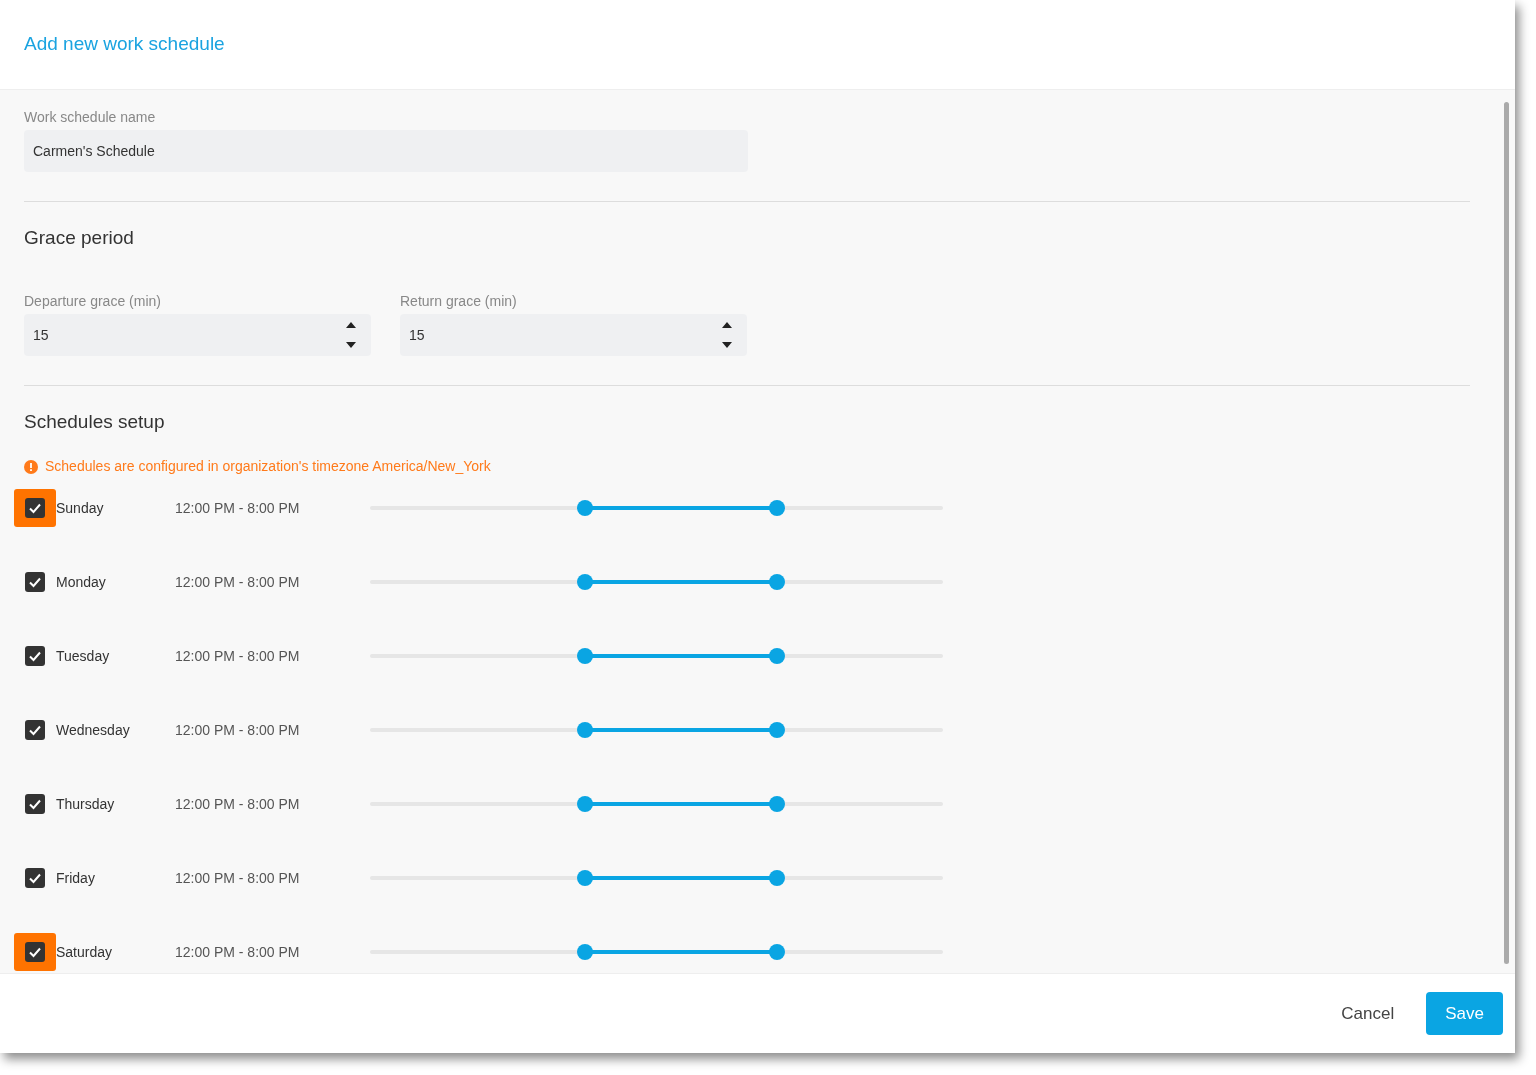  What do you see at coordinates (93, 301) in the screenshot?
I see `field-label: Departure grace (min)` at bounding box center [93, 301].